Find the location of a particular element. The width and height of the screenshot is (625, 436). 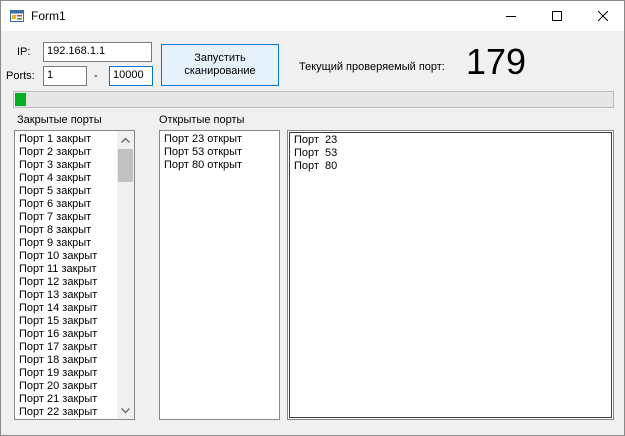

closed-port-item: Порт 20 закрыт is located at coordinates (66, 386).